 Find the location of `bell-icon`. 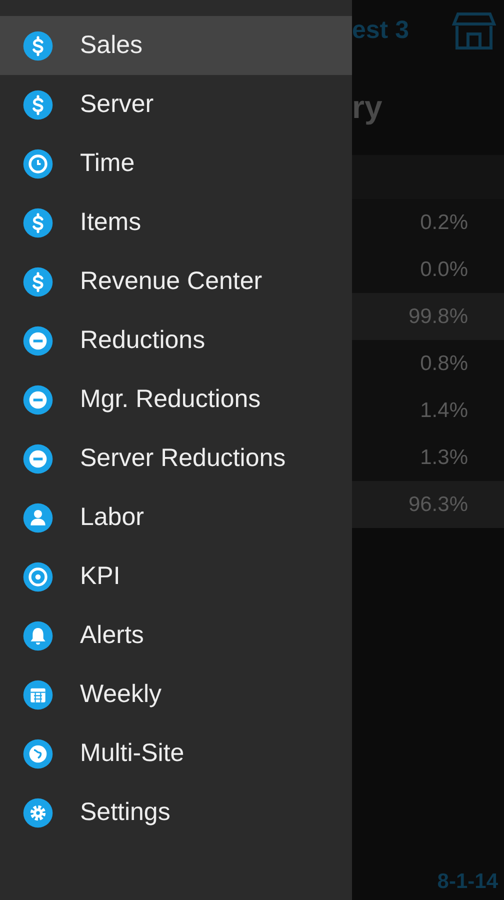

bell-icon is located at coordinates (38, 636).